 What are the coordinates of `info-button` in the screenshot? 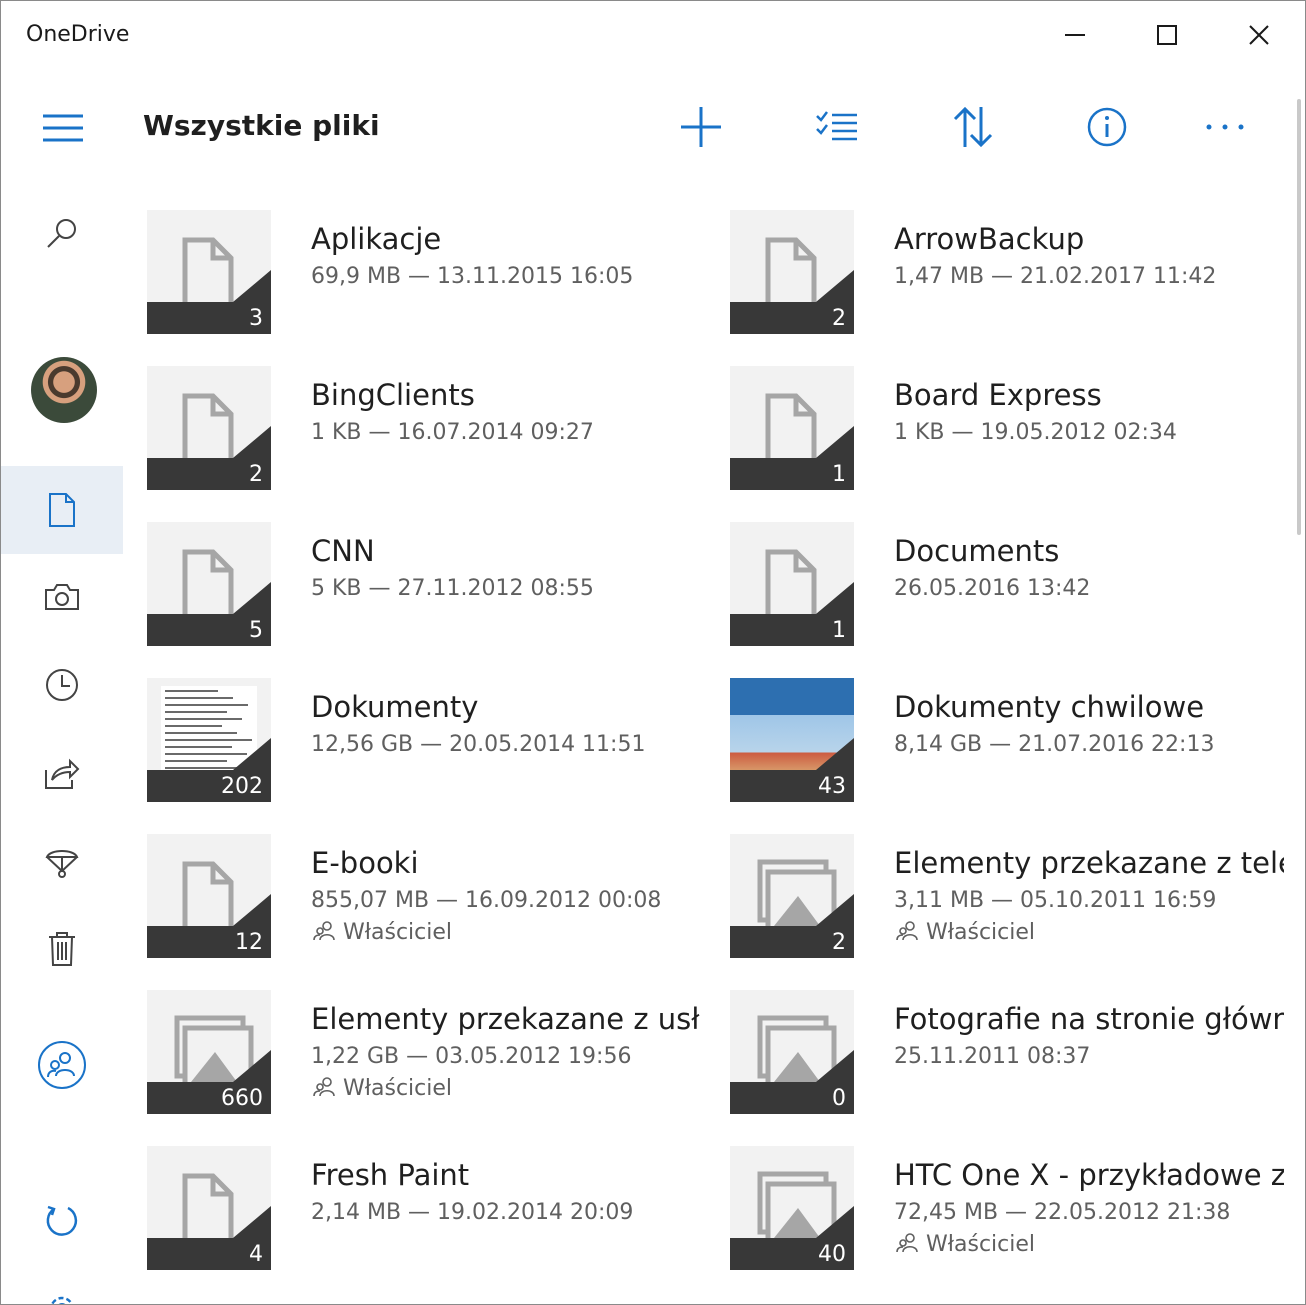 It's located at (1107, 127).